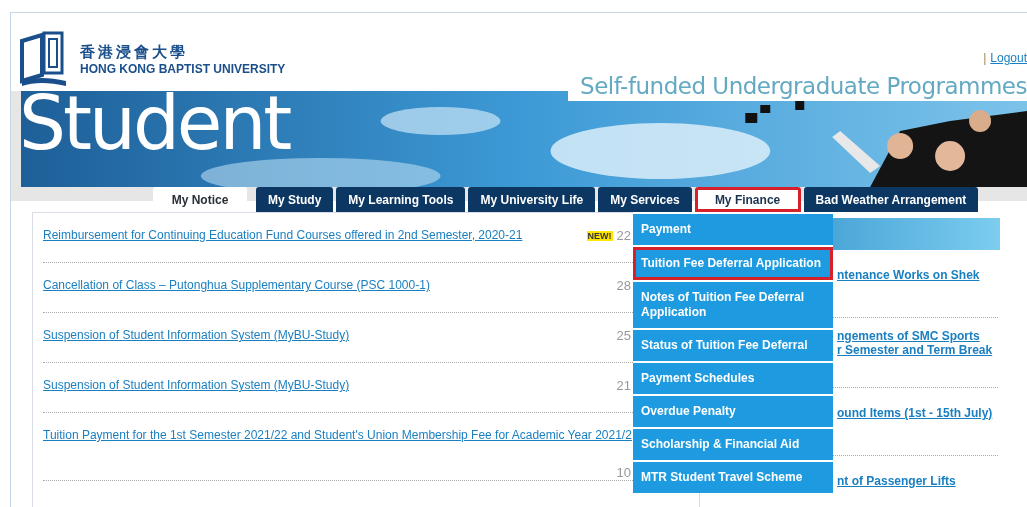  Describe the element at coordinates (599, 235) in the screenshot. I see `new-badge: NEW!` at that location.